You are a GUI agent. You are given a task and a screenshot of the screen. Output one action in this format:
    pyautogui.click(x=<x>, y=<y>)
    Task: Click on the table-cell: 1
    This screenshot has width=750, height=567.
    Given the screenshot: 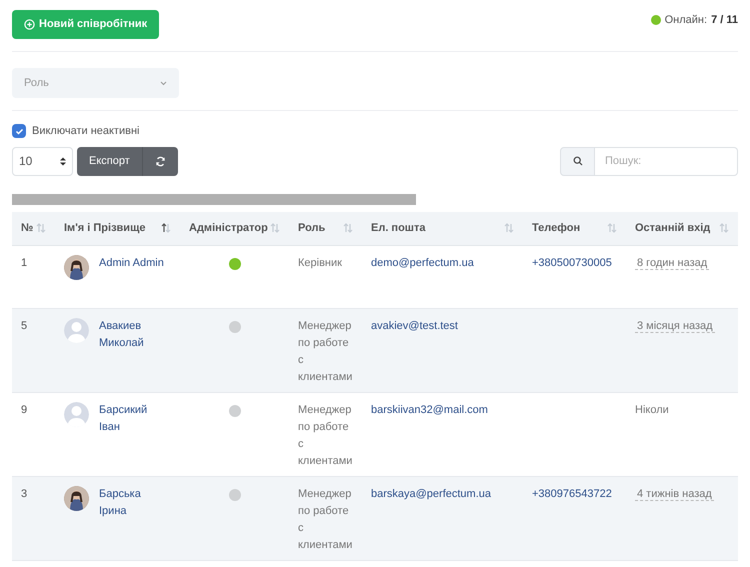 What is the action you would take?
    pyautogui.click(x=24, y=262)
    